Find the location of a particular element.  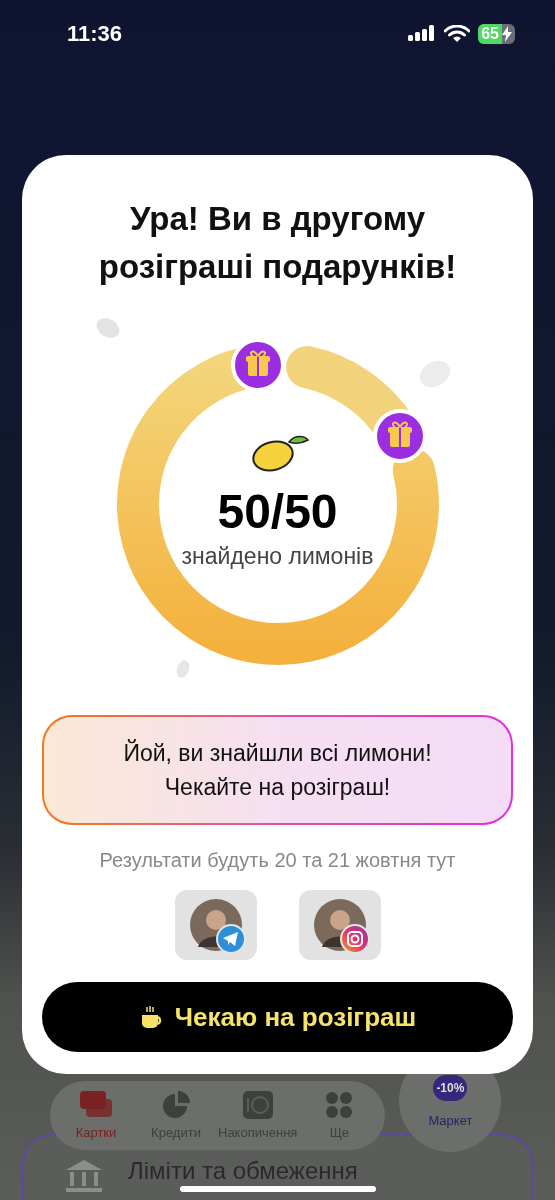

tab-item: Картки is located at coordinates (96, 1115).